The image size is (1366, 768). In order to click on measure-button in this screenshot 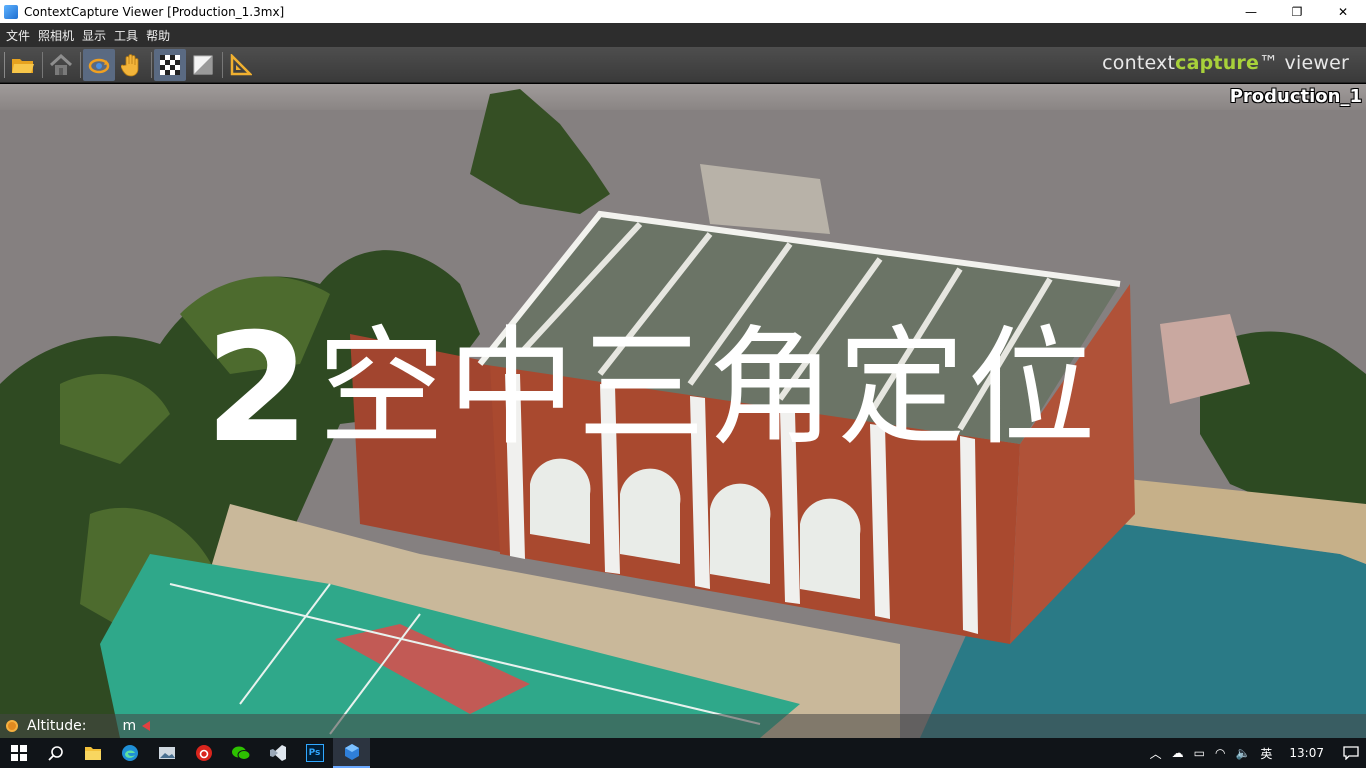, I will do `click(241, 65)`.